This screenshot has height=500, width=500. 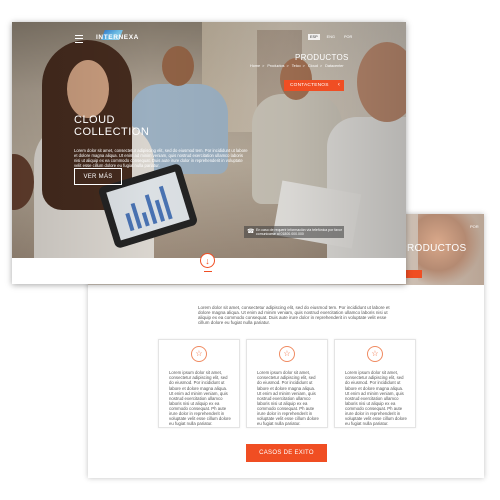 What do you see at coordinates (339, 85) in the screenshot?
I see `chevron-left-icon: ‹` at bounding box center [339, 85].